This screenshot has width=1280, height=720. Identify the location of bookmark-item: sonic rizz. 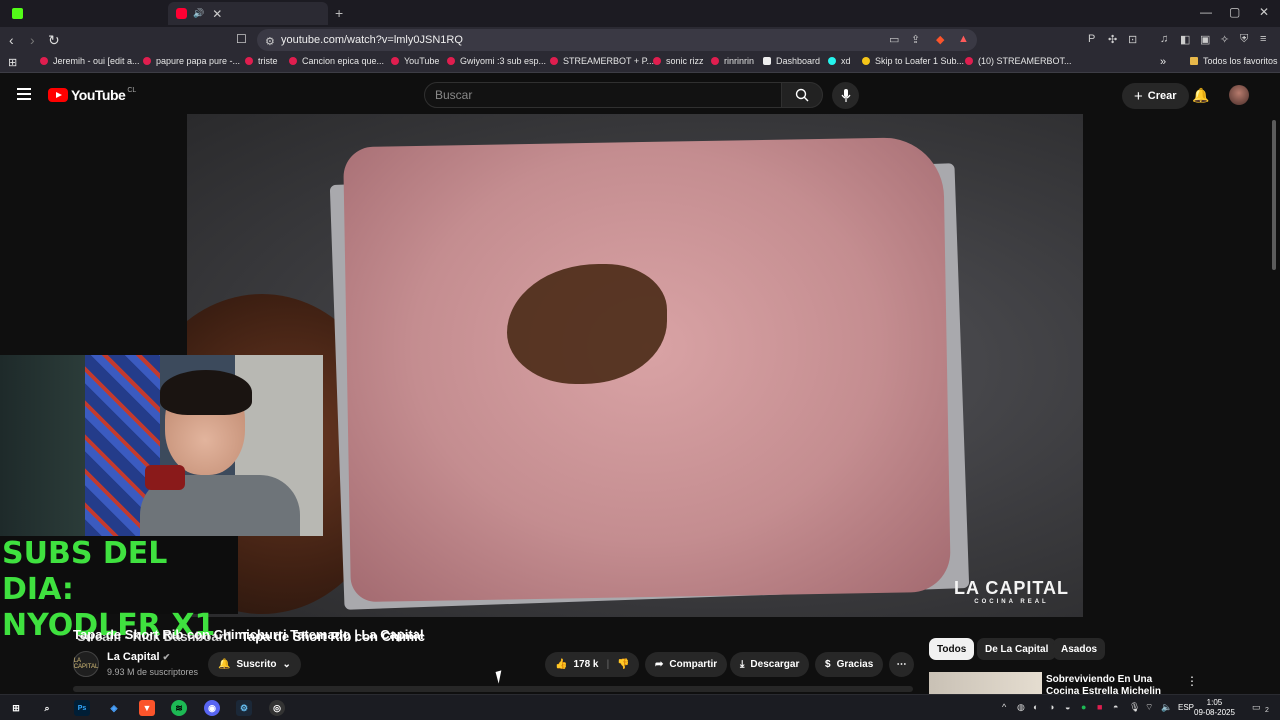
(678, 61).